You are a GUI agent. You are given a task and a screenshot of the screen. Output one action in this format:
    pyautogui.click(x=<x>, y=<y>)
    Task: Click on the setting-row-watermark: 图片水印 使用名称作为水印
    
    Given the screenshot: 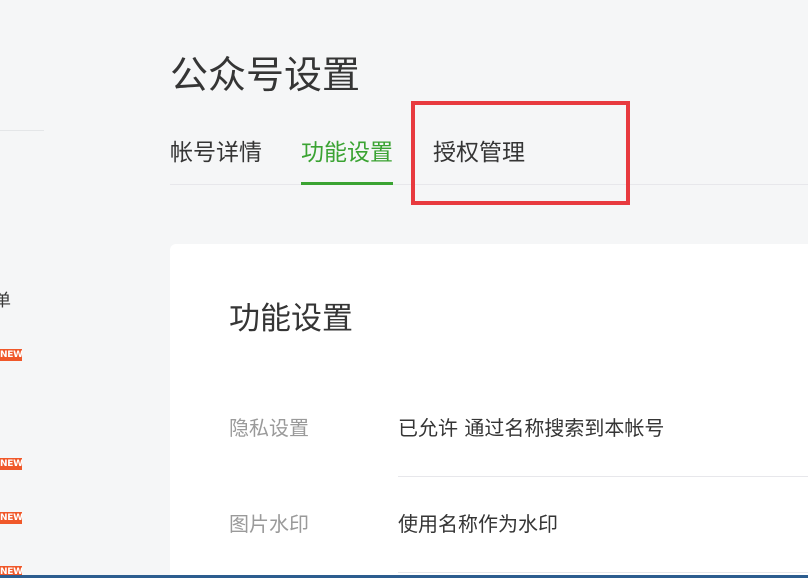 What is the action you would take?
    pyautogui.click(x=518, y=524)
    